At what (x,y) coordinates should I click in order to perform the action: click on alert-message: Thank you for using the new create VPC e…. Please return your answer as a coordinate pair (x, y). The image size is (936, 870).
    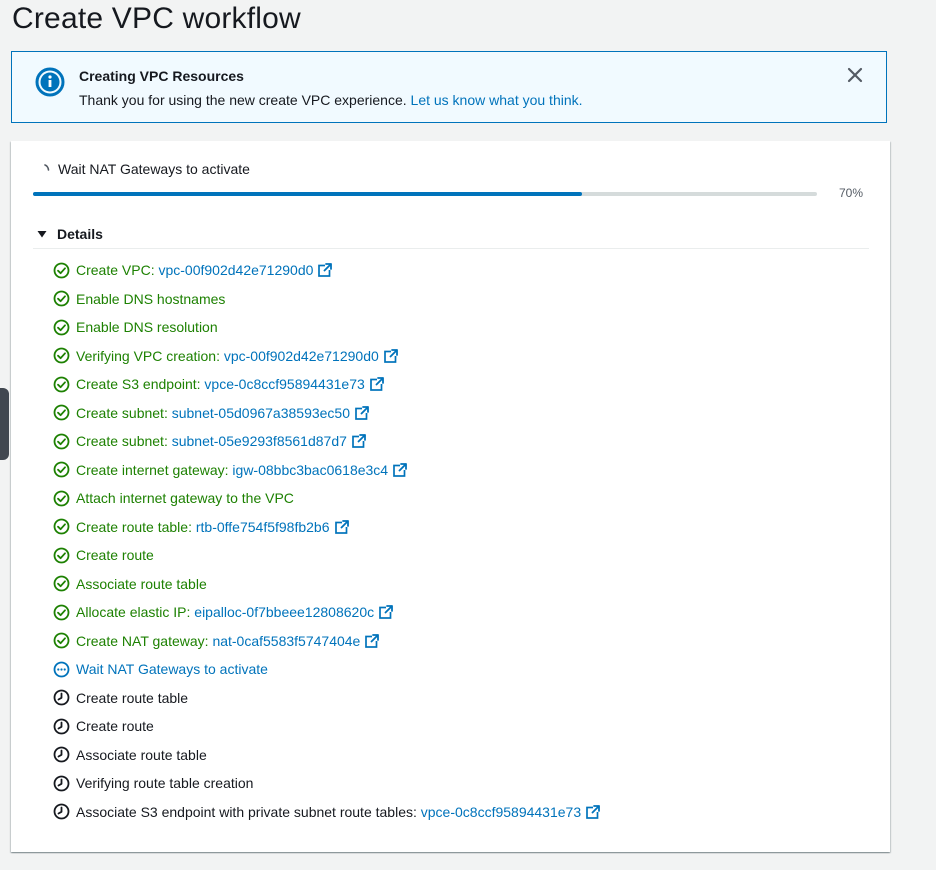
    Looking at the image, I should click on (243, 100).